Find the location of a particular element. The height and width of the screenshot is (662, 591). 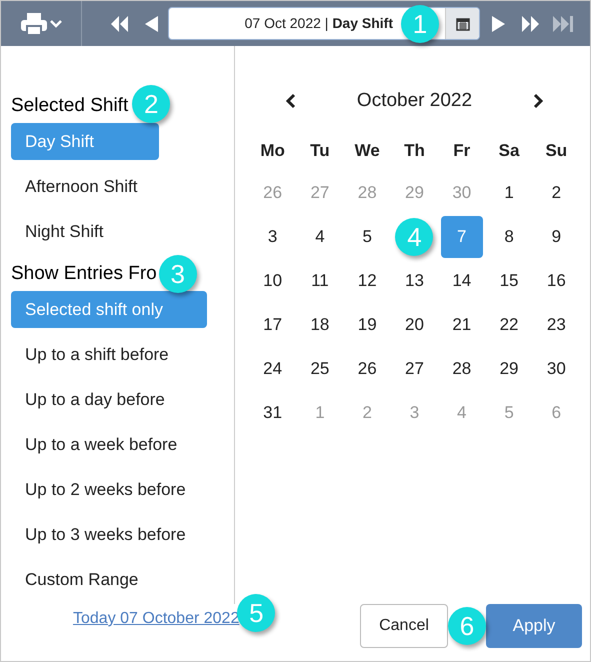

option-item: Up to a week before is located at coordinates (109, 444).